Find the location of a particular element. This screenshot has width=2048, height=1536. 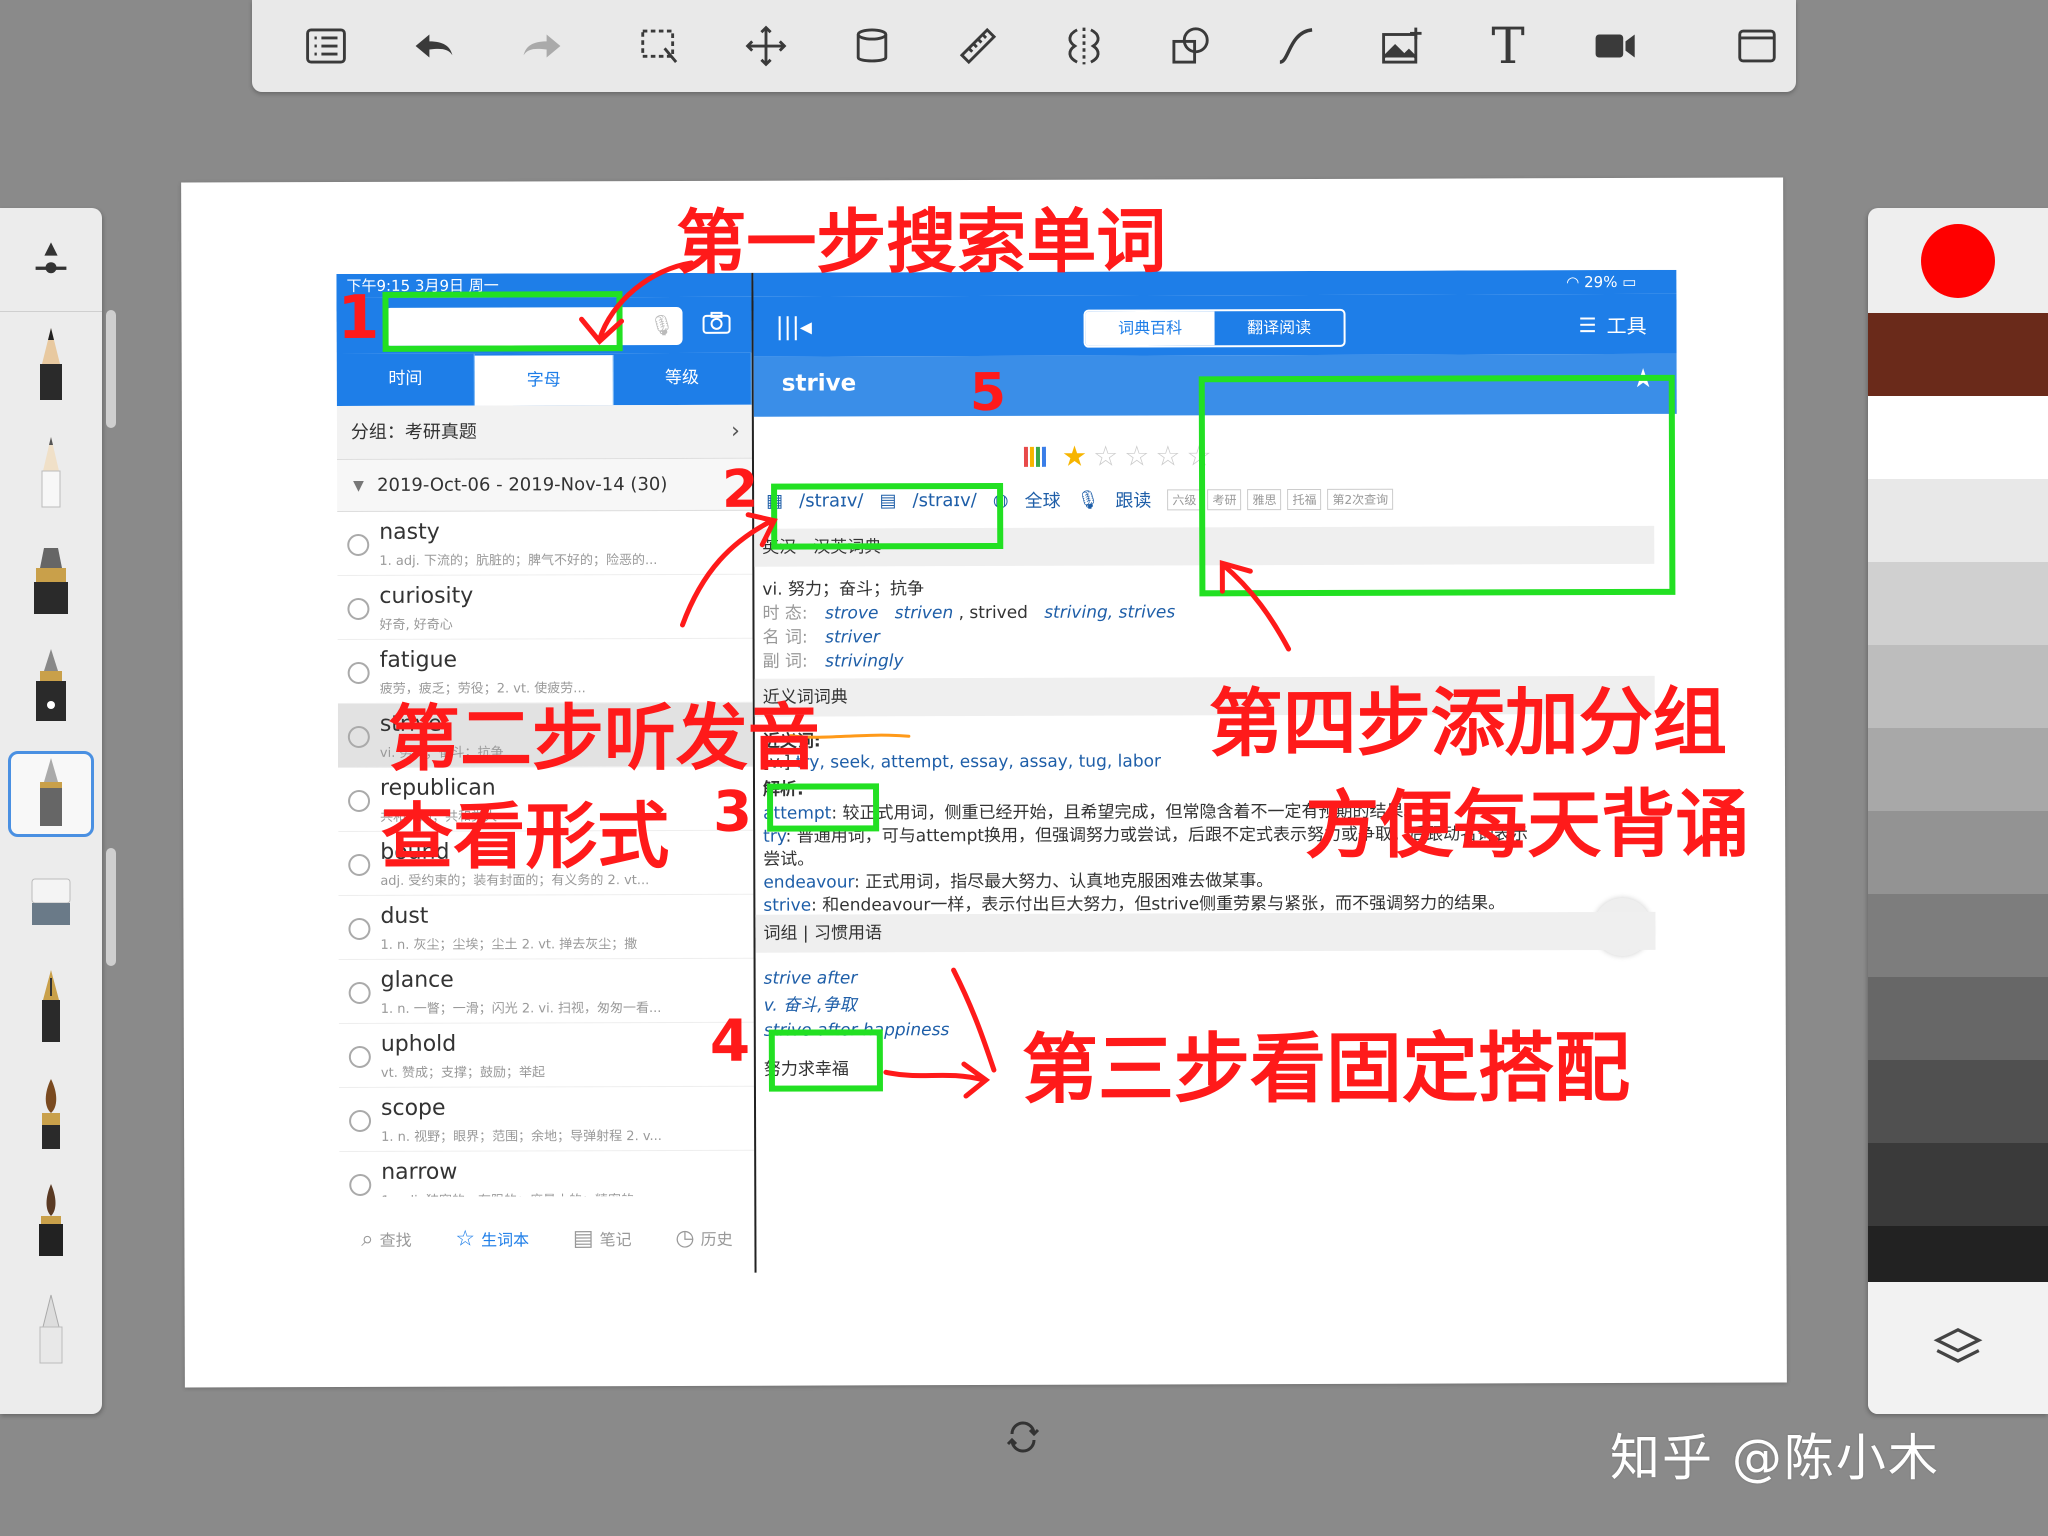

notes-icon: ▤ is located at coordinates (583, 1238).